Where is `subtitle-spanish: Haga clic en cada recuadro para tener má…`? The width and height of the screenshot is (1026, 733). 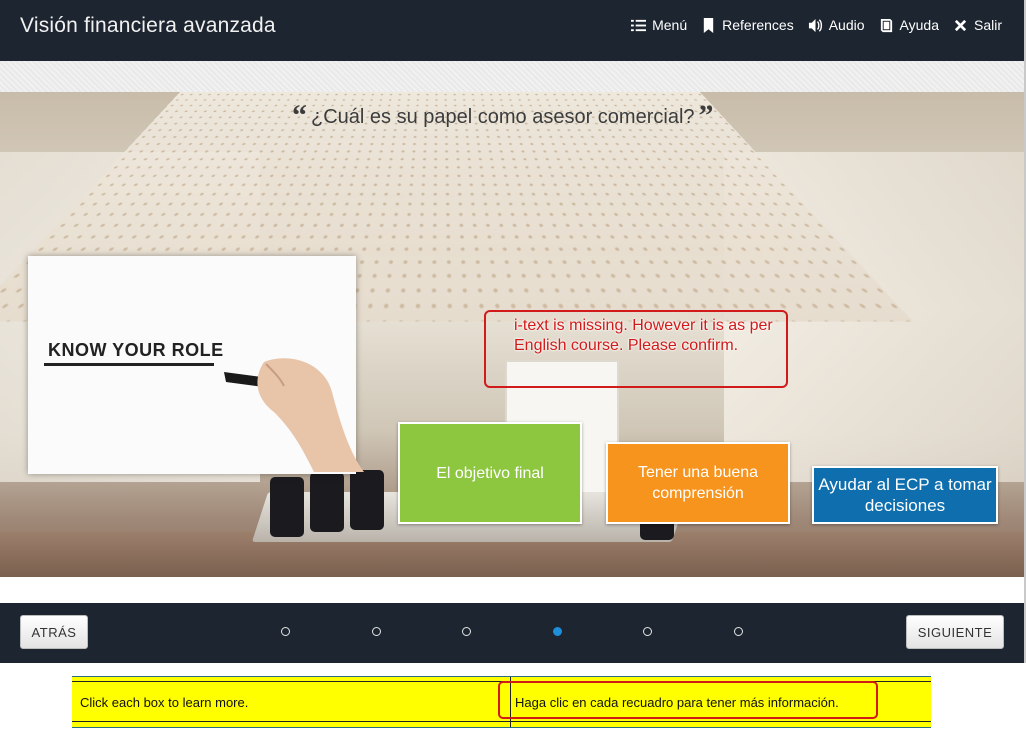
subtitle-spanish: Haga clic en cada recuadro para tener má… is located at coordinates (677, 702).